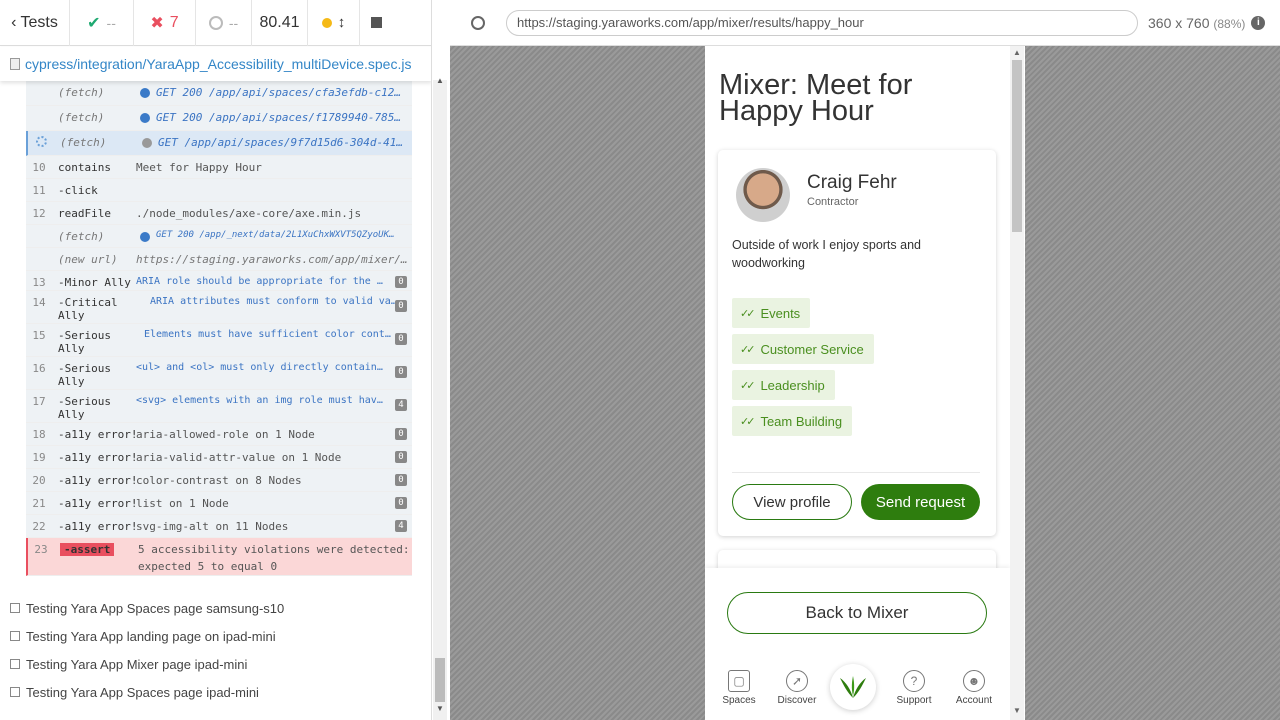  I want to click on command-row: 20 -a11y error! color-contrast on 8 Nodes 0, so click(219, 480).